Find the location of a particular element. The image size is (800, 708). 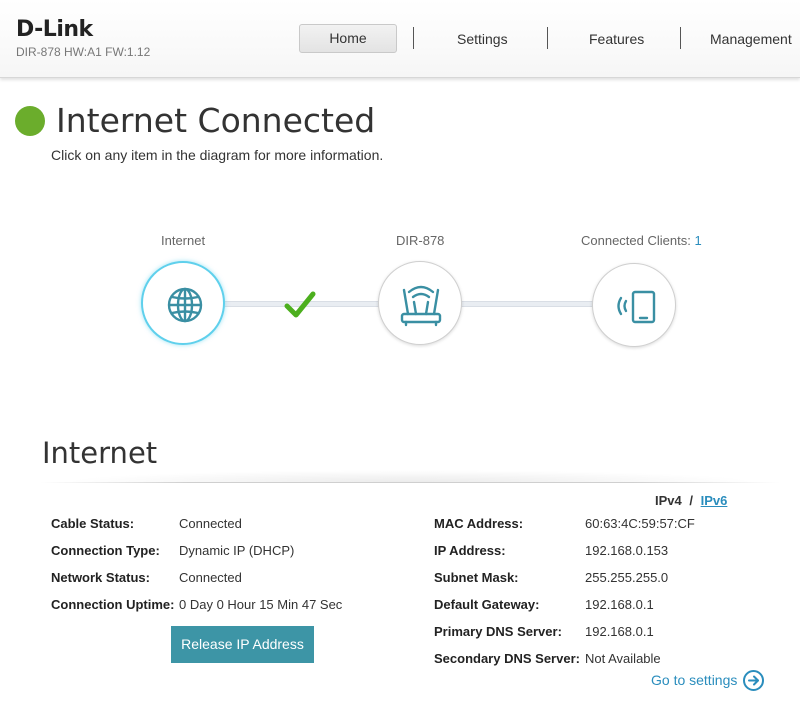

nav-management-tab: Management is located at coordinates (751, 39).